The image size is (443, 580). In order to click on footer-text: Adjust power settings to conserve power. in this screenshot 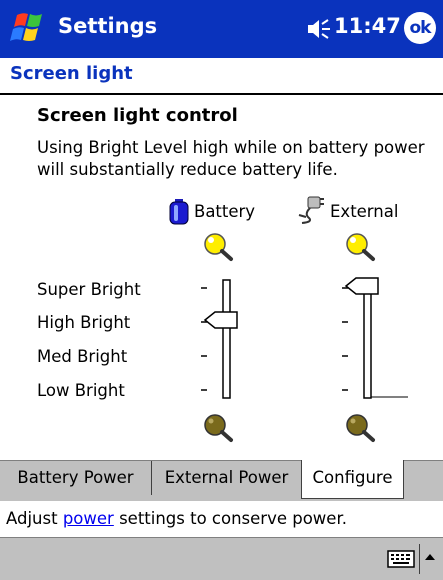, I will do `click(176, 518)`.